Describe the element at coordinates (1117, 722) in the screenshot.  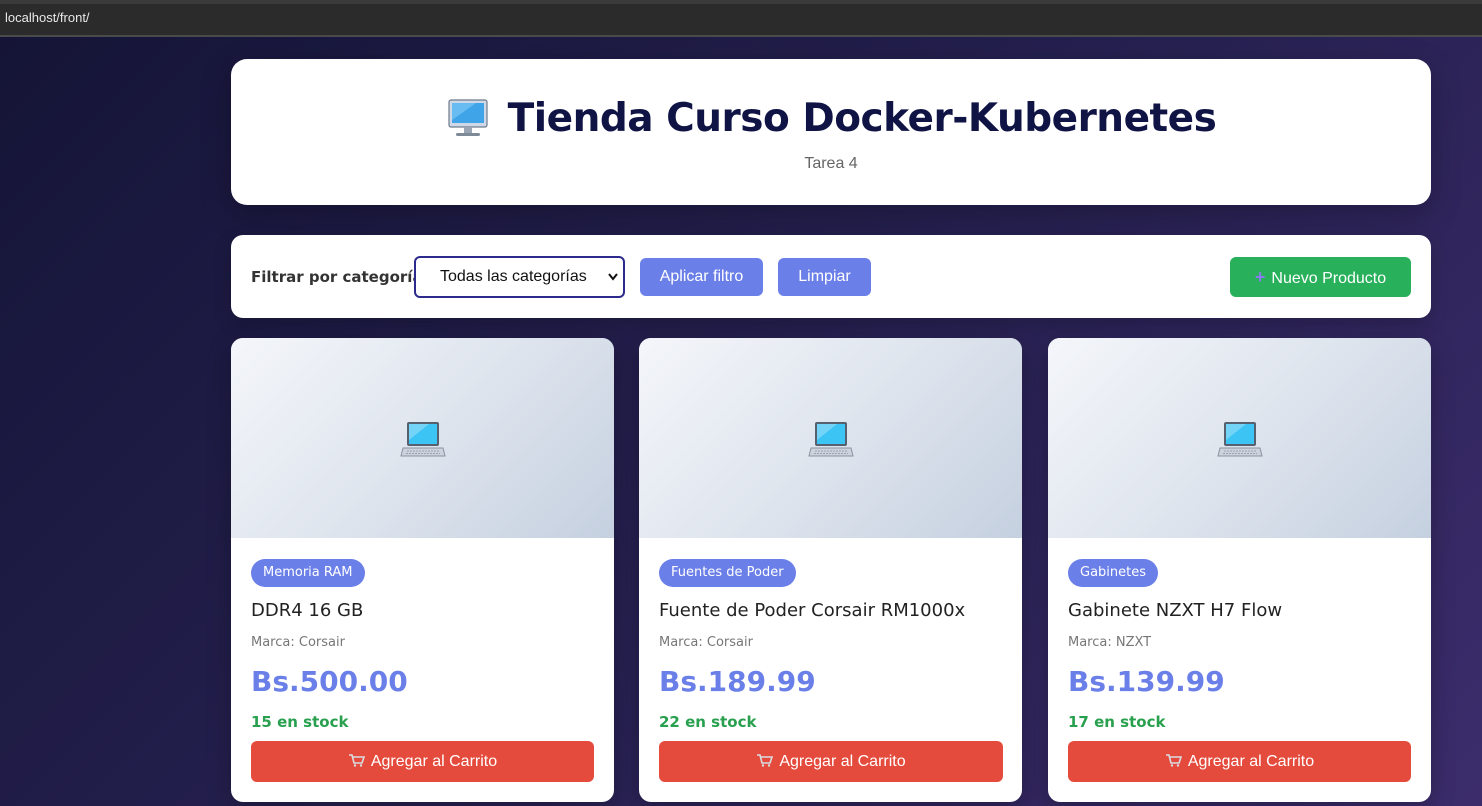
I see `product-stock: 17 en stock` at that location.